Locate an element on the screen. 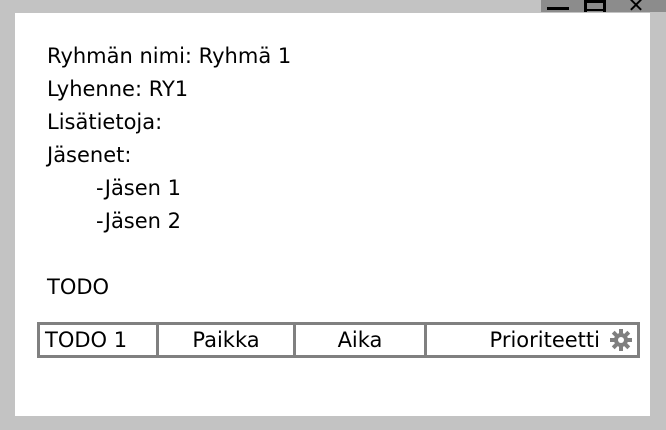 The height and width of the screenshot is (430, 666). members-label: Jäsenet: is located at coordinates (89, 155).